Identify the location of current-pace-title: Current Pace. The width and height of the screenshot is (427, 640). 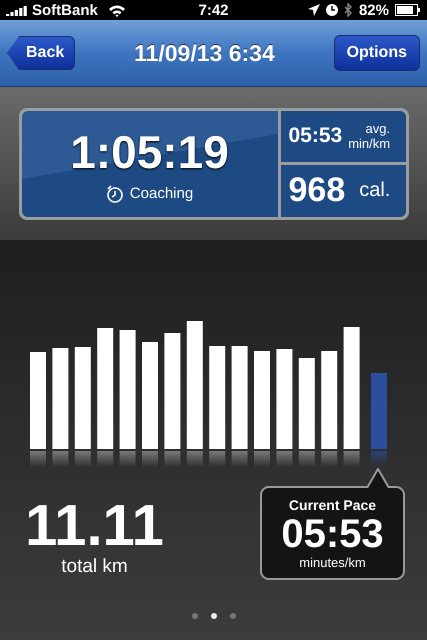
(332, 504).